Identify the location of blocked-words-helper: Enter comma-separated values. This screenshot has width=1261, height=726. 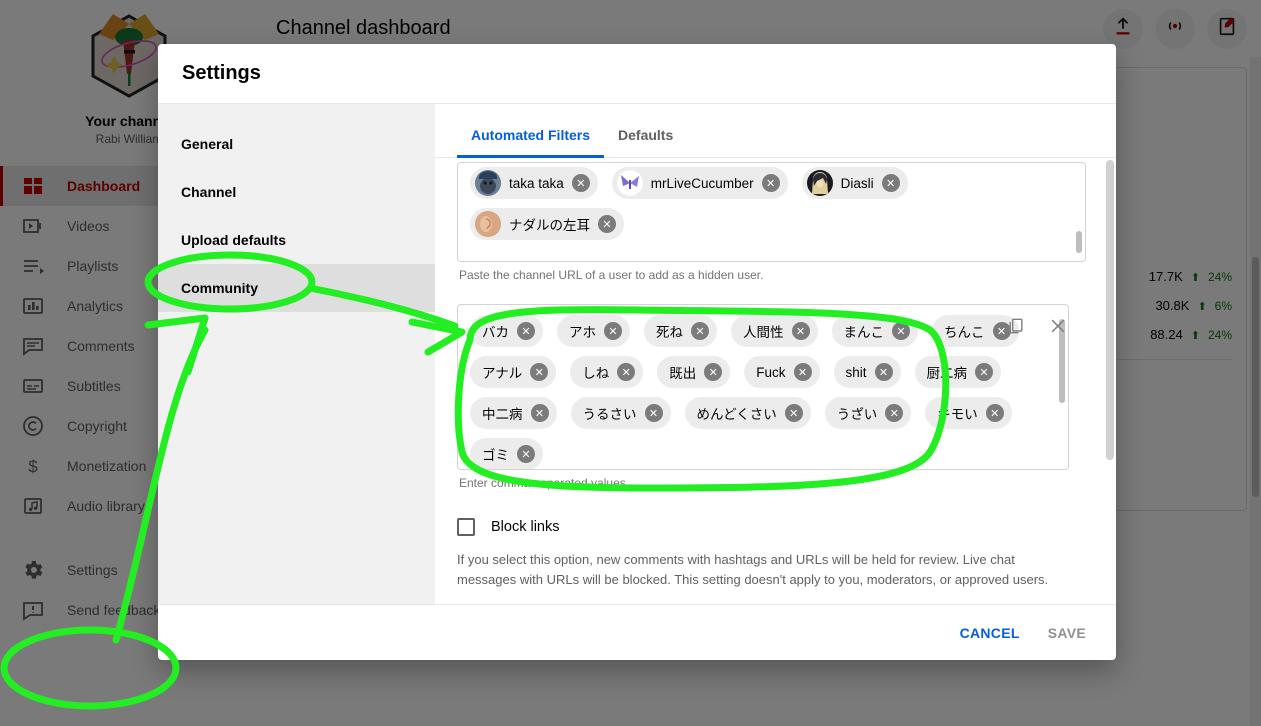
(542, 483).